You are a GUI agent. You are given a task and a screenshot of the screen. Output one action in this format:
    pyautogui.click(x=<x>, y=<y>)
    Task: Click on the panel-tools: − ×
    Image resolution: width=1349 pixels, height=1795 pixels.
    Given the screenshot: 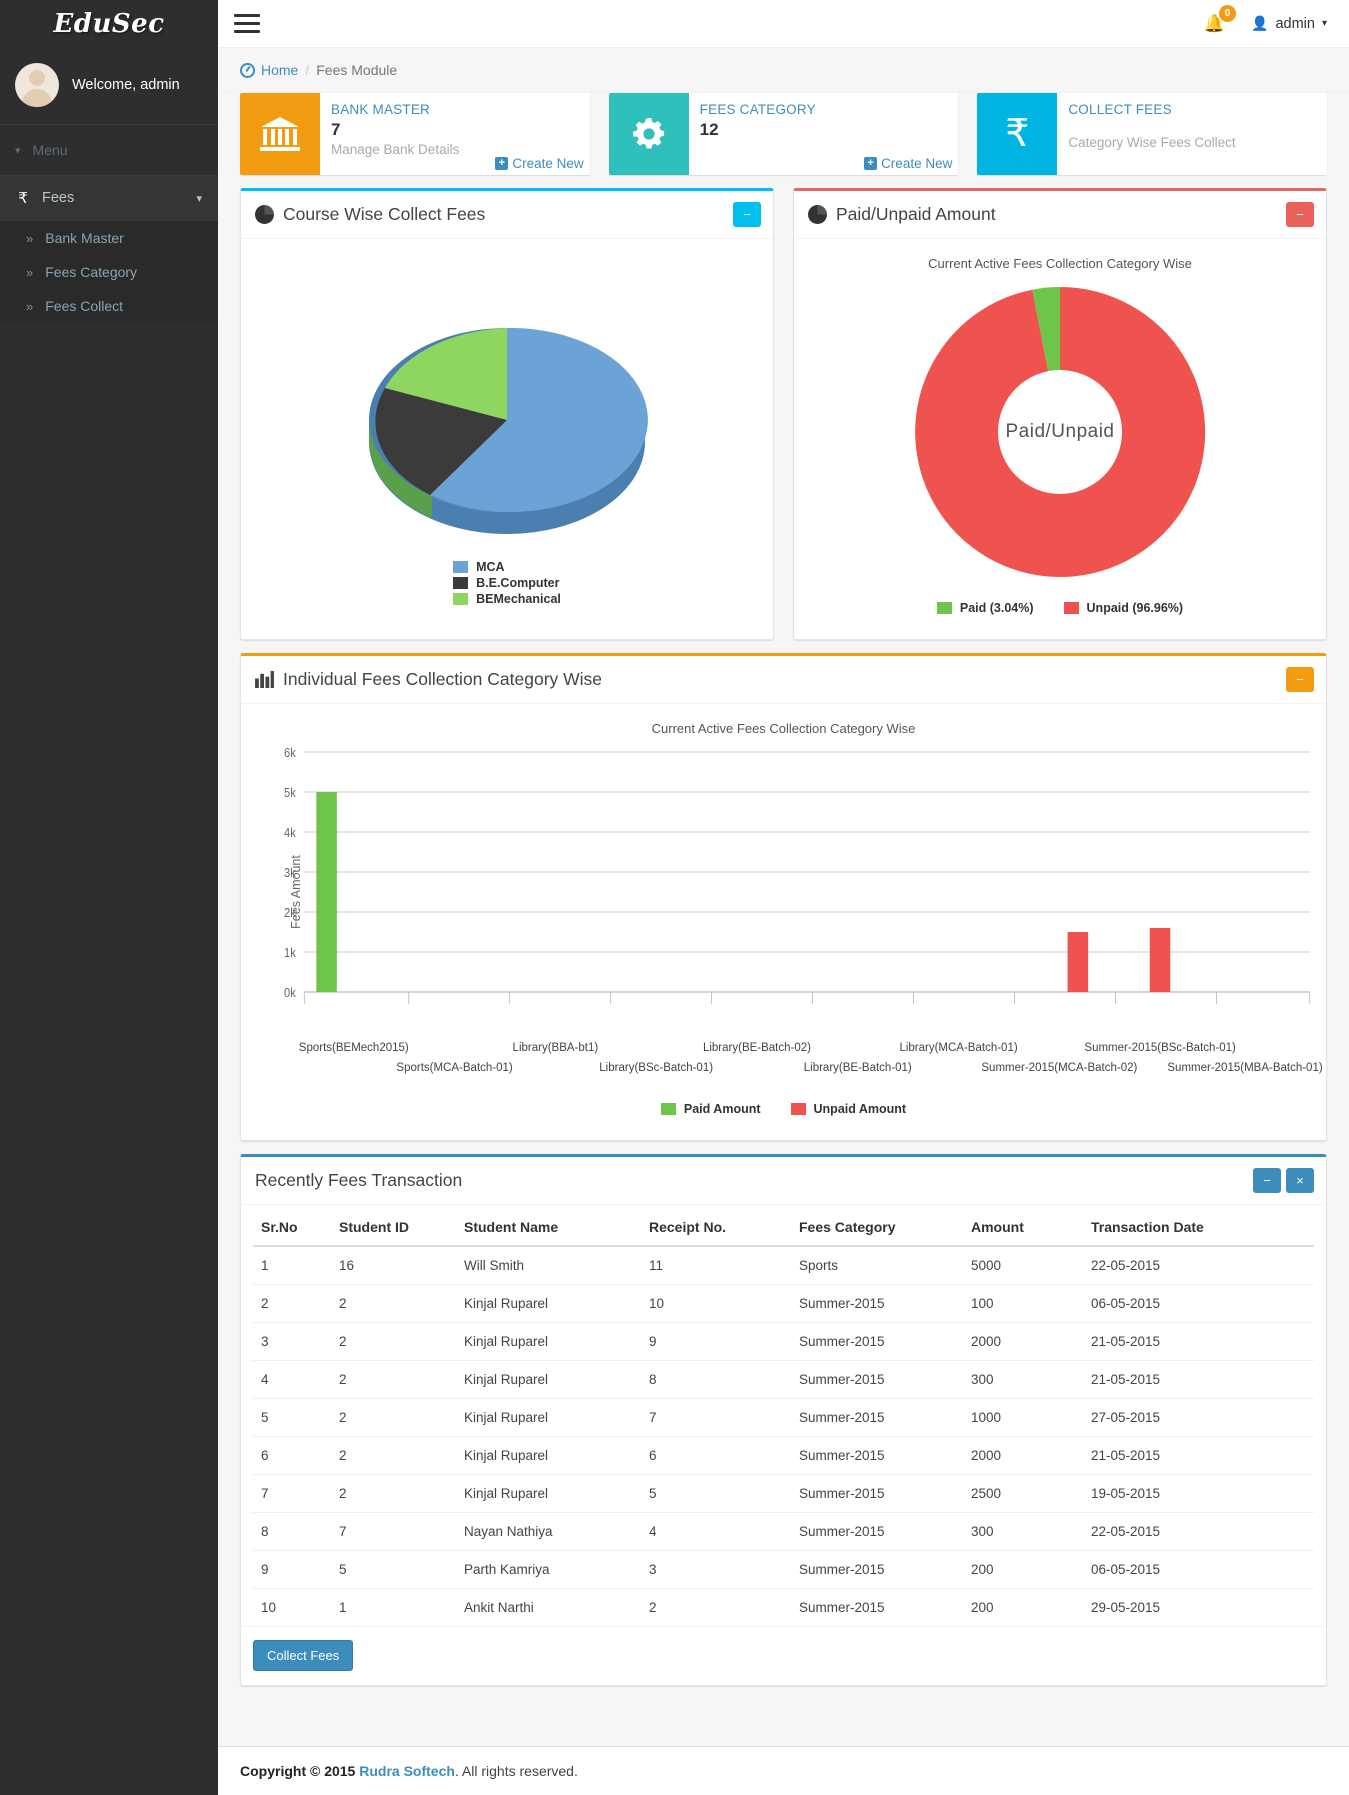 What is the action you would take?
    pyautogui.click(x=1283, y=1180)
    